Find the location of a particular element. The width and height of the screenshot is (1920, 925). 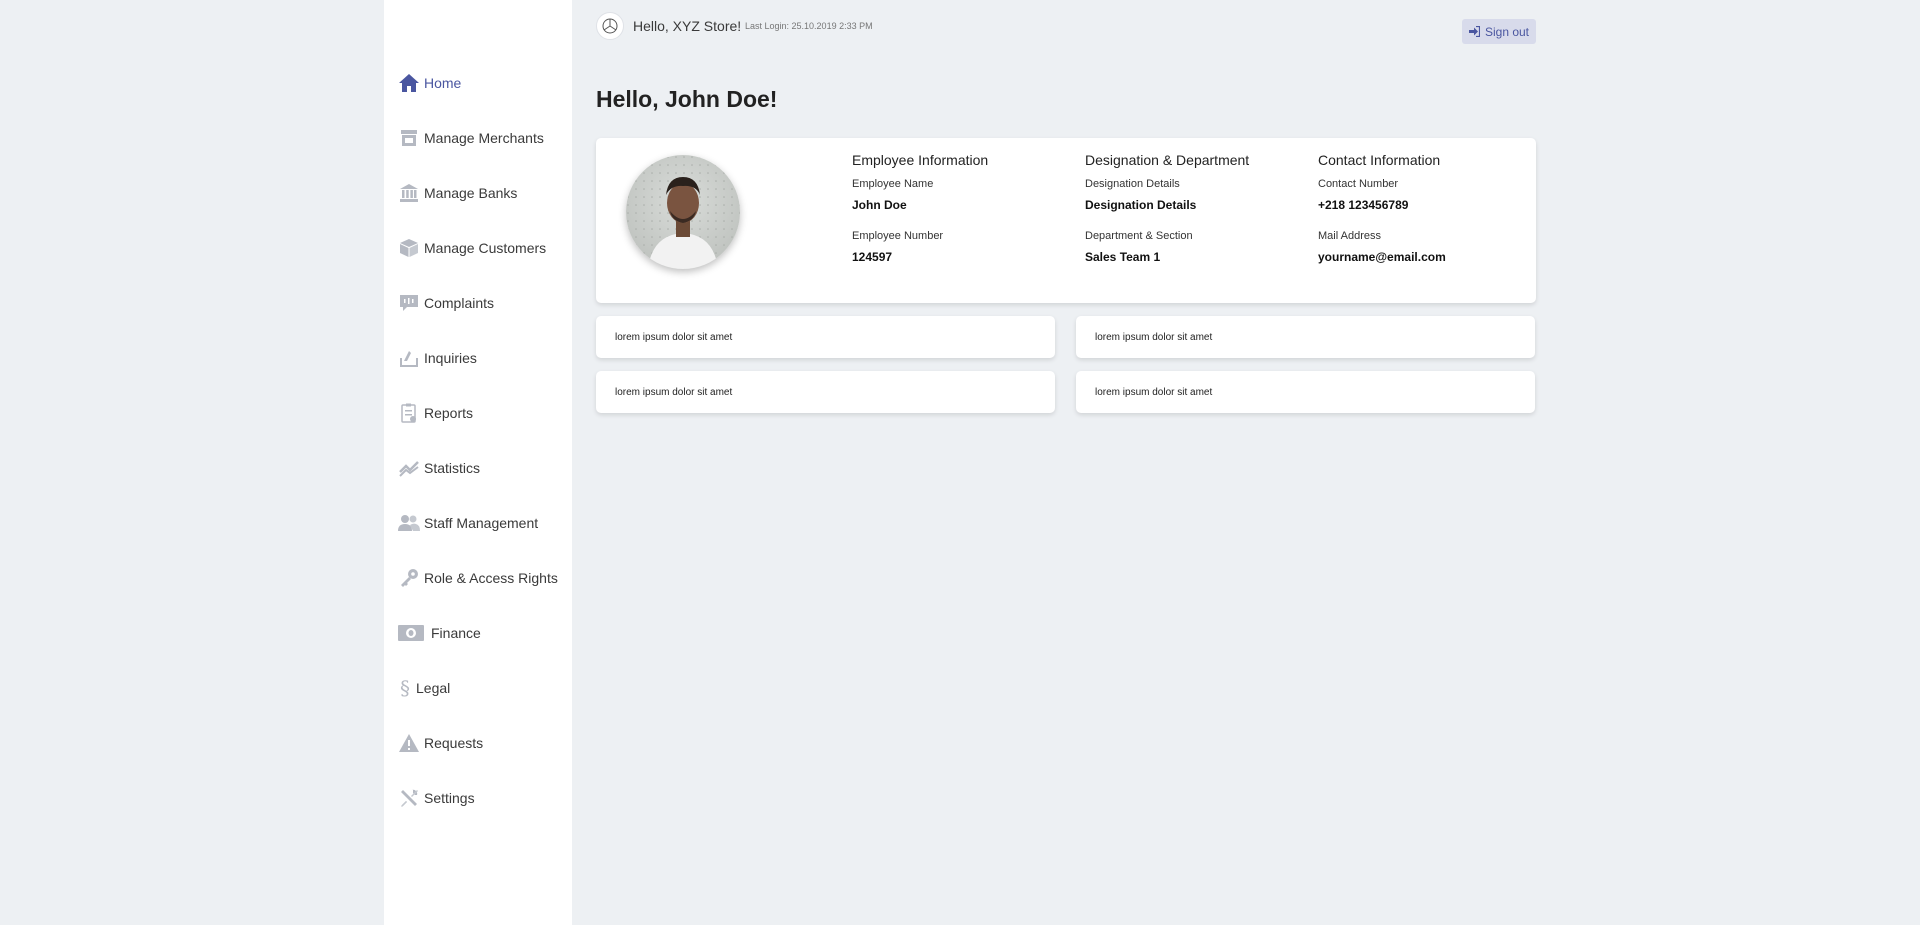

complaint-icon is located at coordinates (409, 303).